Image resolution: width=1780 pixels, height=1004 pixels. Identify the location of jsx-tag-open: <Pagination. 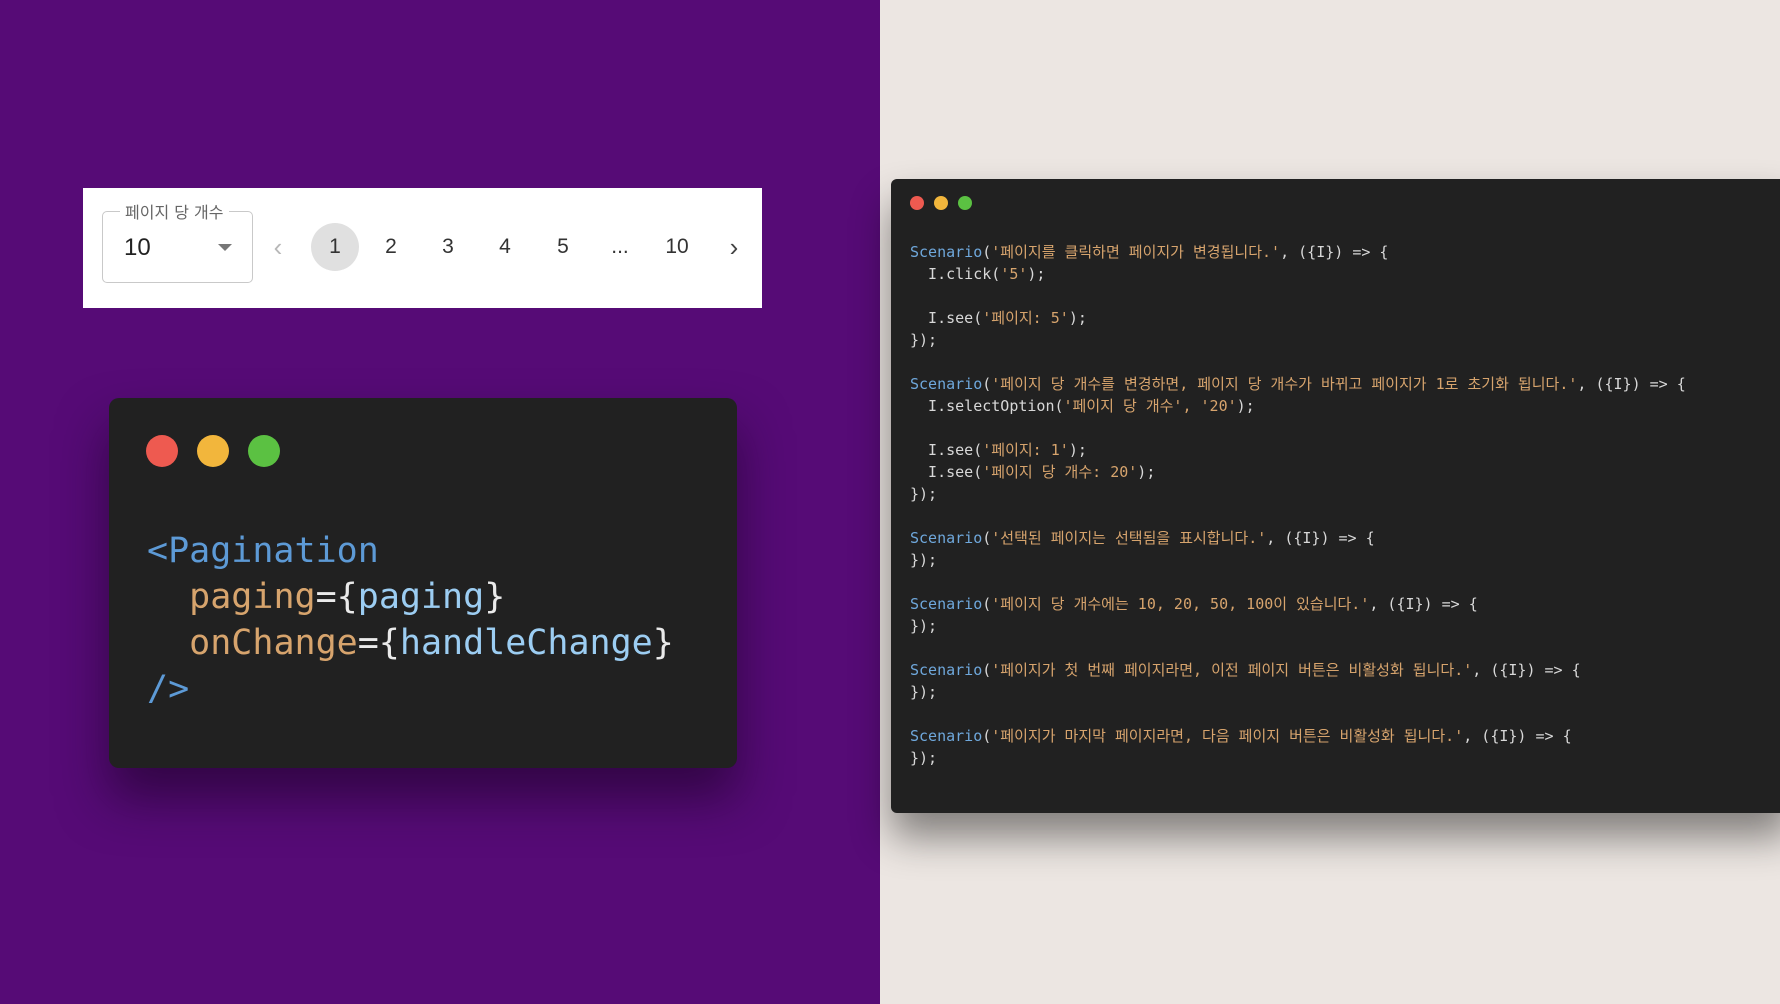
(263, 551).